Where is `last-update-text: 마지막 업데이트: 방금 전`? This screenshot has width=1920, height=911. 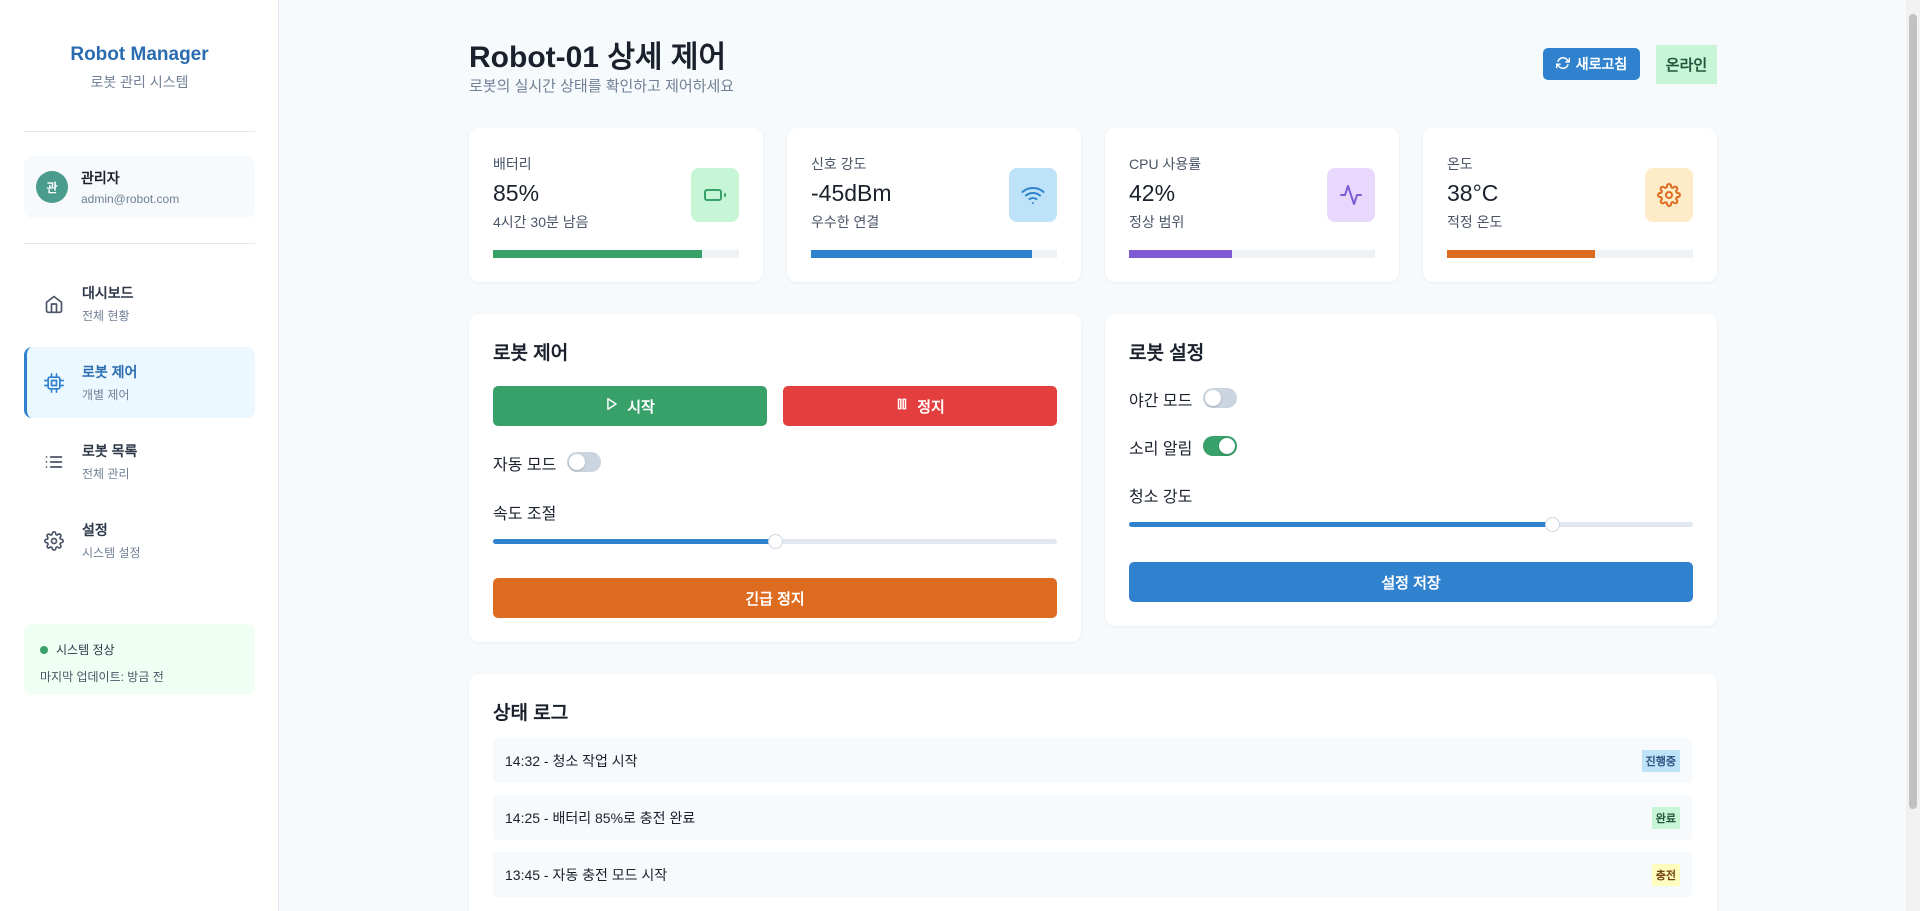
last-update-text: 마지막 업데이트: 방금 전 is located at coordinates (102, 677).